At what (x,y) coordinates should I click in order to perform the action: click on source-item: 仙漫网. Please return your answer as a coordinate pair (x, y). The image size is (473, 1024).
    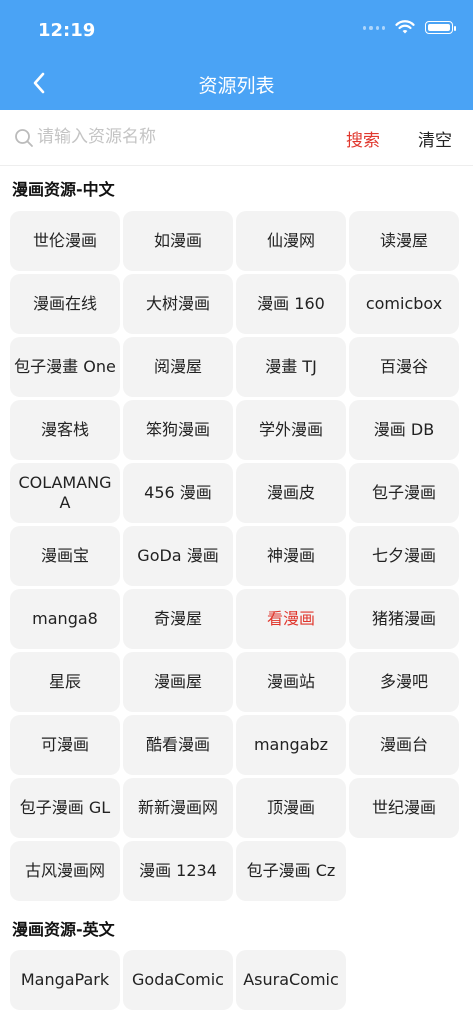
    Looking at the image, I should click on (291, 241).